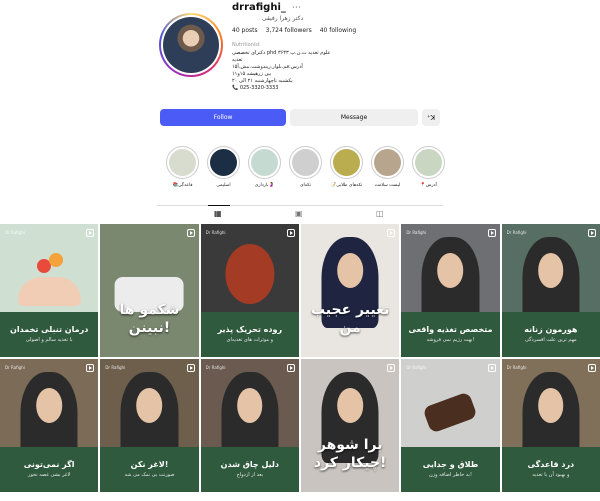 This screenshot has height=501, width=600. I want to click on profile-category: Nutritionist, so click(246, 45).